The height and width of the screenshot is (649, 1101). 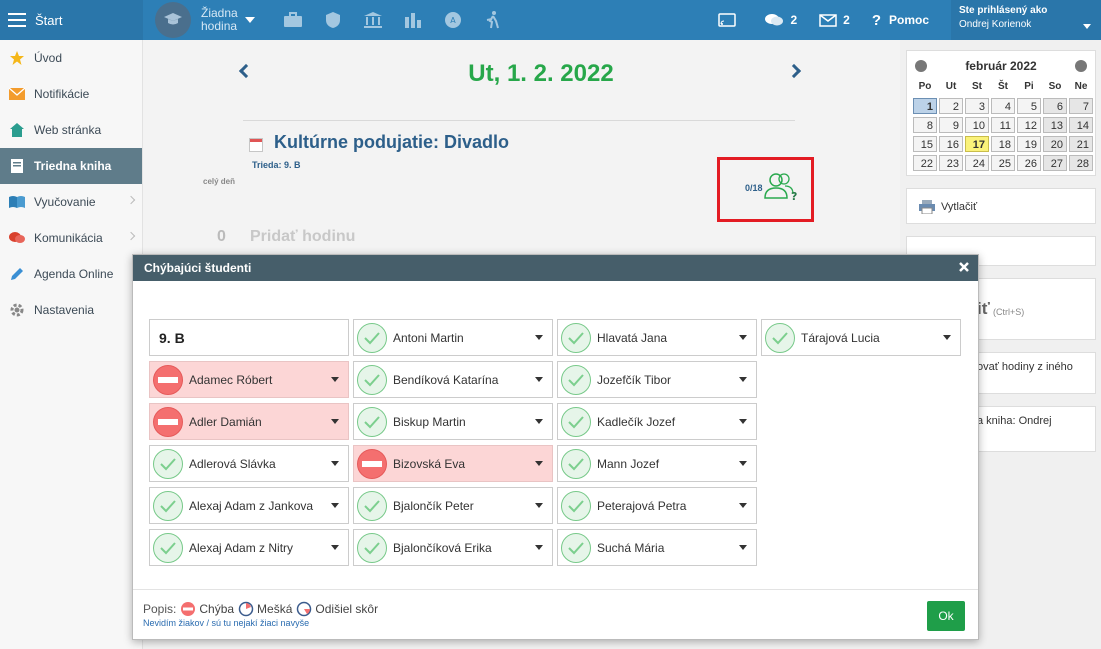 What do you see at coordinates (391, 142) in the screenshot?
I see `event-title: Kultúrne podujatie: Divadlo` at bounding box center [391, 142].